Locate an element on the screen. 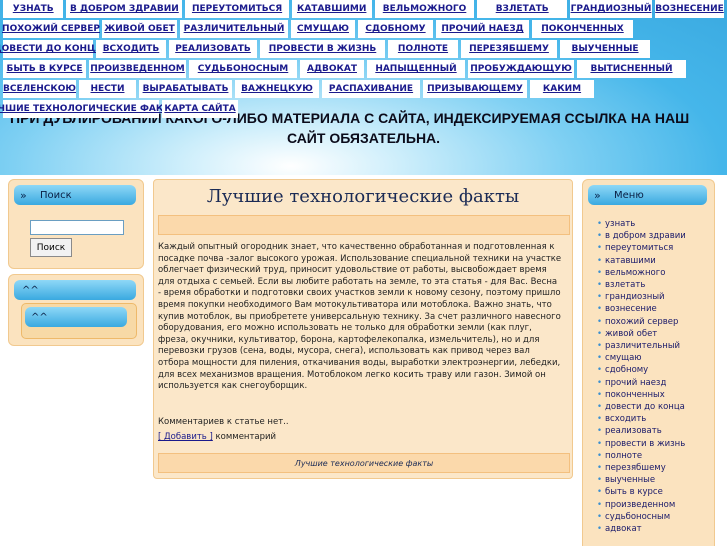  nav-link: РАЗЛИЧИТЕЛЬНЫЙ is located at coordinates (234, 29).